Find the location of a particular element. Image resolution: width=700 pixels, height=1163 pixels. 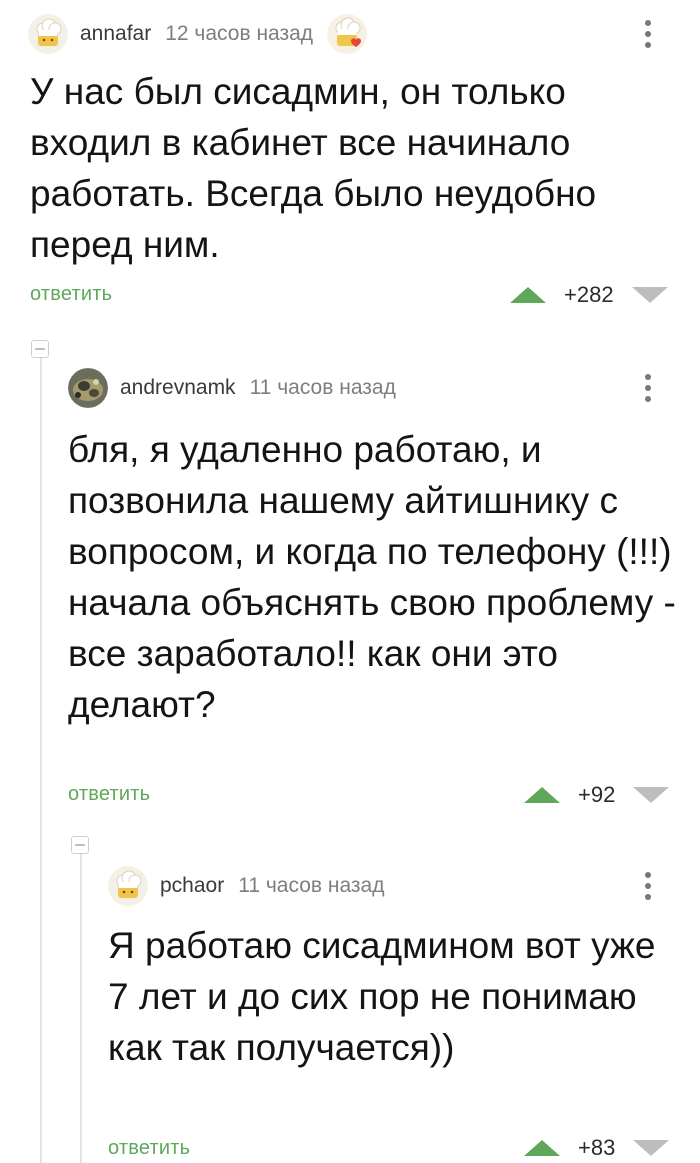

comment-score: +282 is located at coordinates (589, 294).